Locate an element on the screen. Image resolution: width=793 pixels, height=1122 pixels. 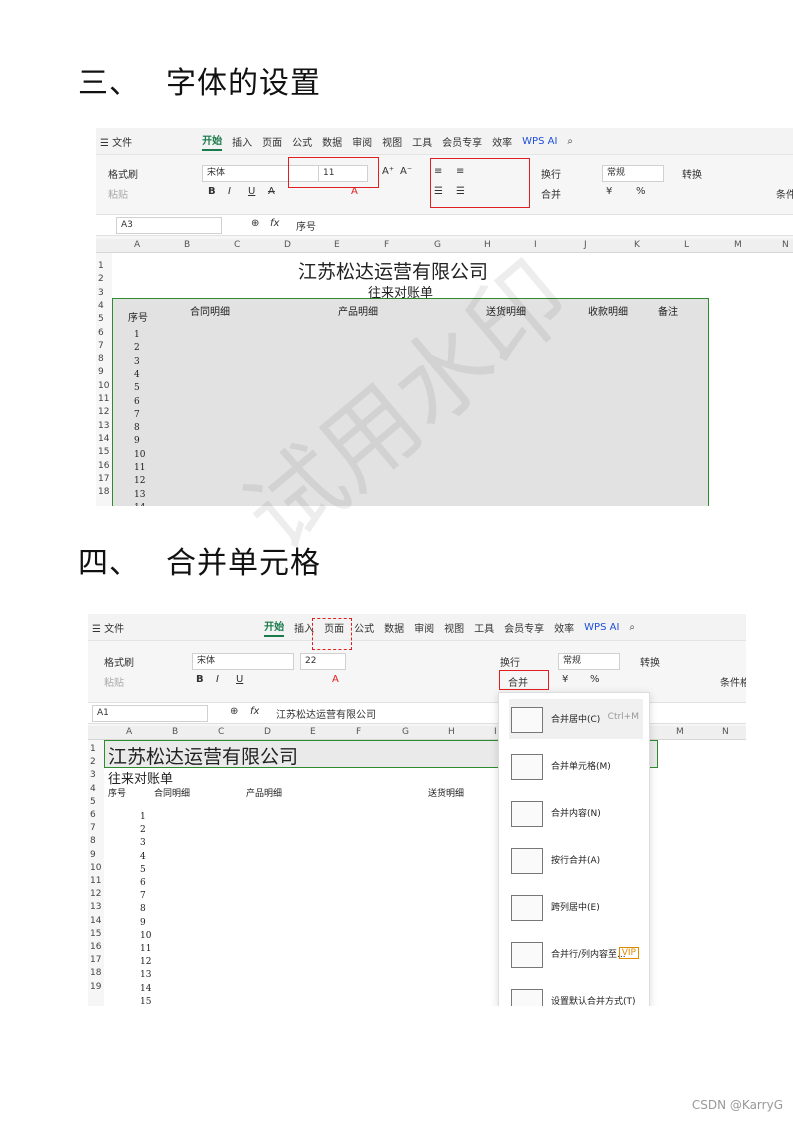
row-header: 10 is located at coordinates (105, 386).